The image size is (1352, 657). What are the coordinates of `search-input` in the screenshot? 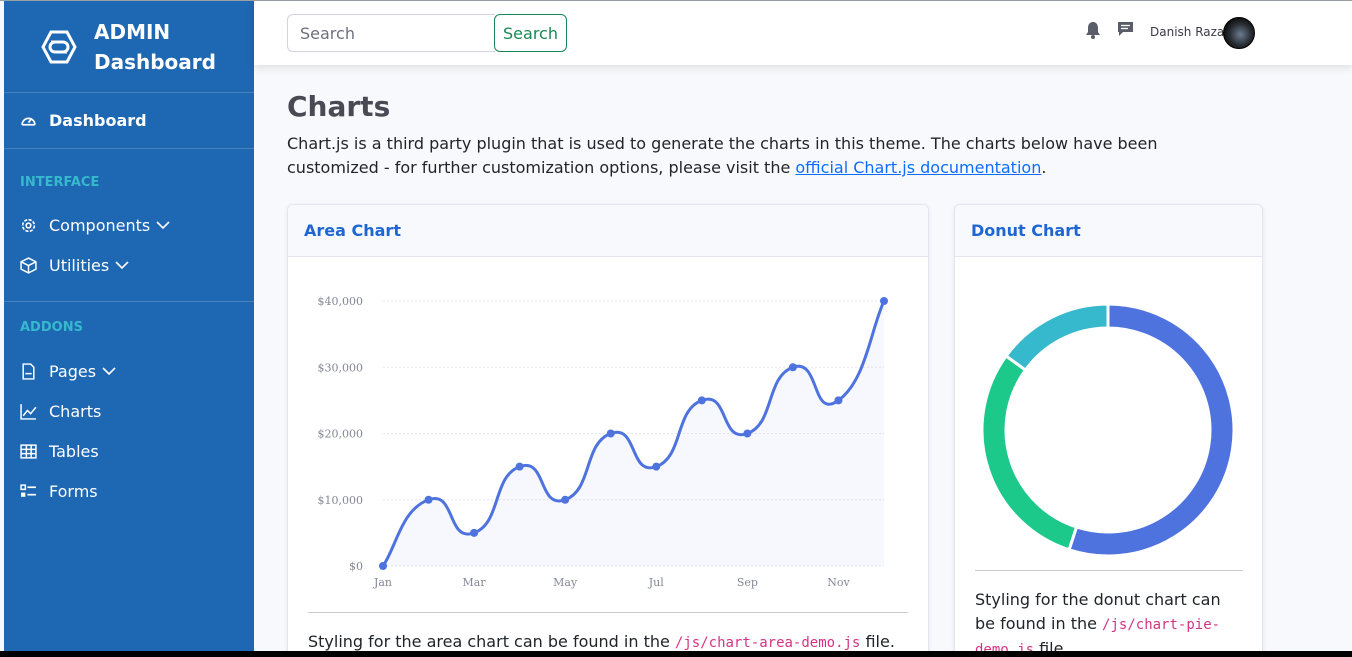 It's located at (391, 33).